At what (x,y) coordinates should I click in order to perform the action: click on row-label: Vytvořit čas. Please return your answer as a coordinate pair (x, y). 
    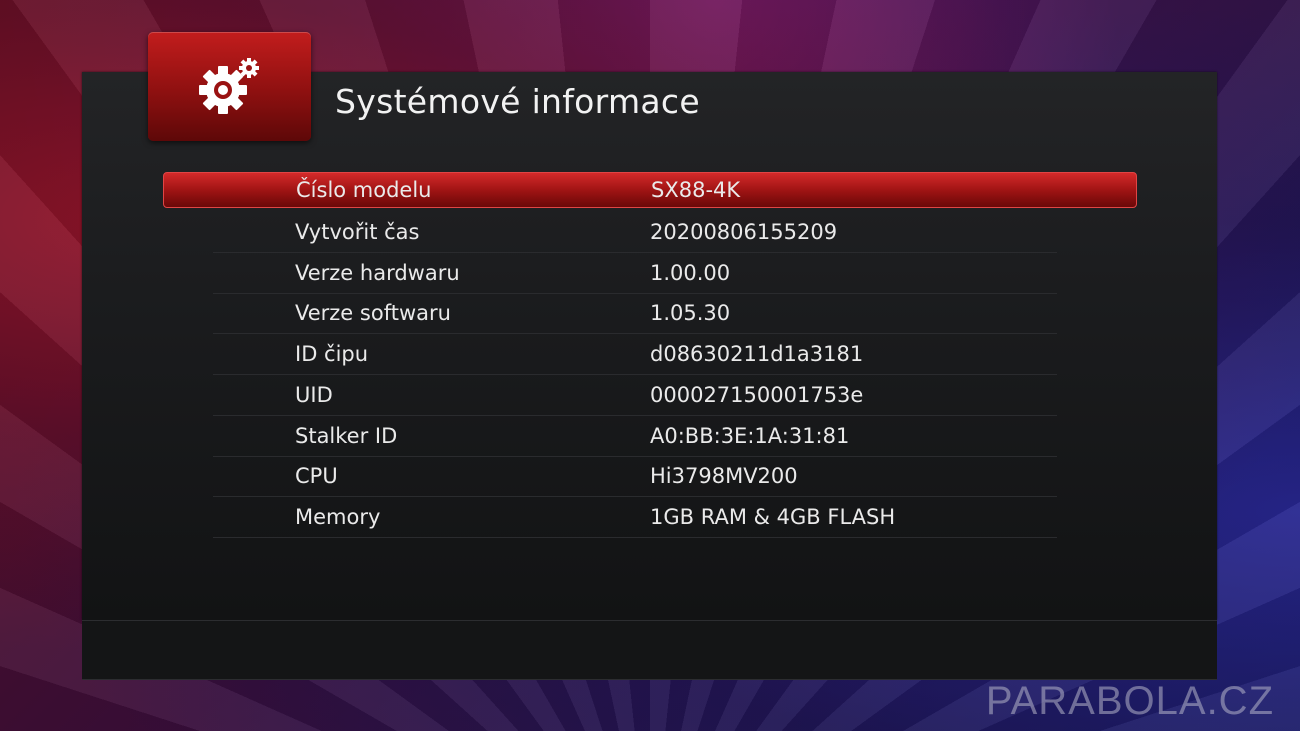
    Looking at the image, I should click on (357, 231).